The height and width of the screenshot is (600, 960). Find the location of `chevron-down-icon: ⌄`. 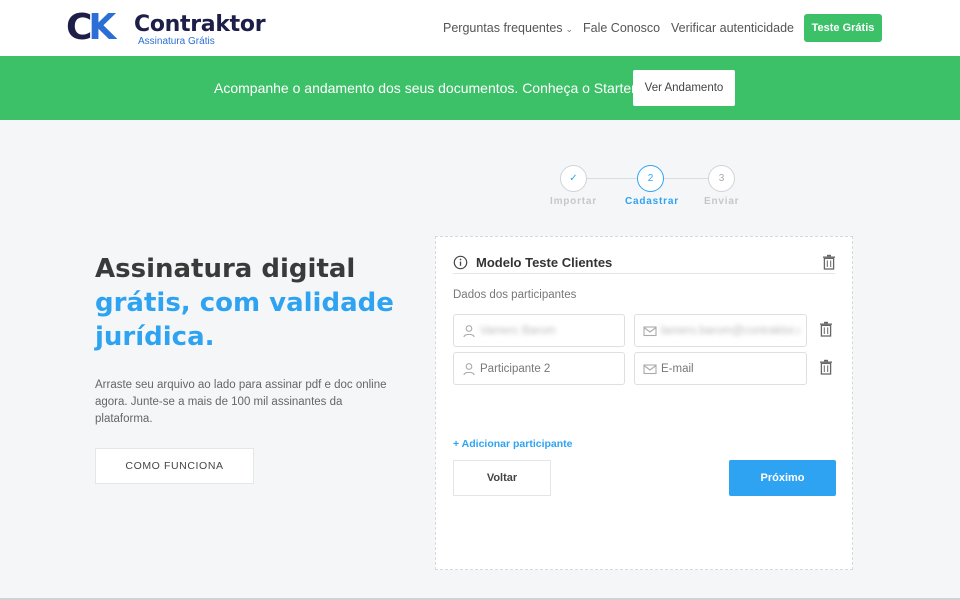

chevron-down-icon: ⌄ is located at coordinates (569, 29).